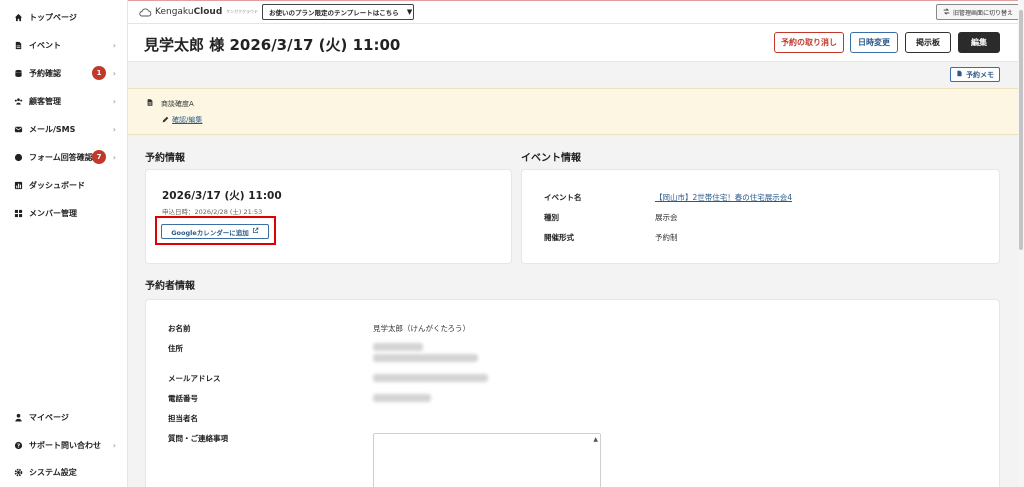  What do you see at coordinates (430, 378) in the screenshot?
I see `redacted-email` at bounding box center [430, 378].